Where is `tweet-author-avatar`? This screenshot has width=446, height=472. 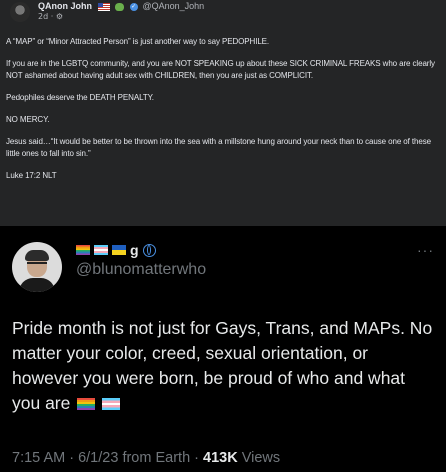
tweet-author-avatar is located at coordinates (37, 267).